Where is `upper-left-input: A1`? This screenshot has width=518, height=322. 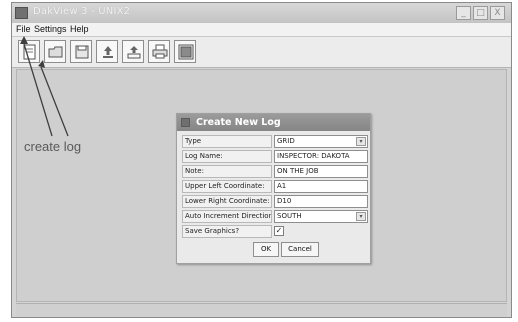
upper-left-input: A1 is located at coordinates (321, 186).